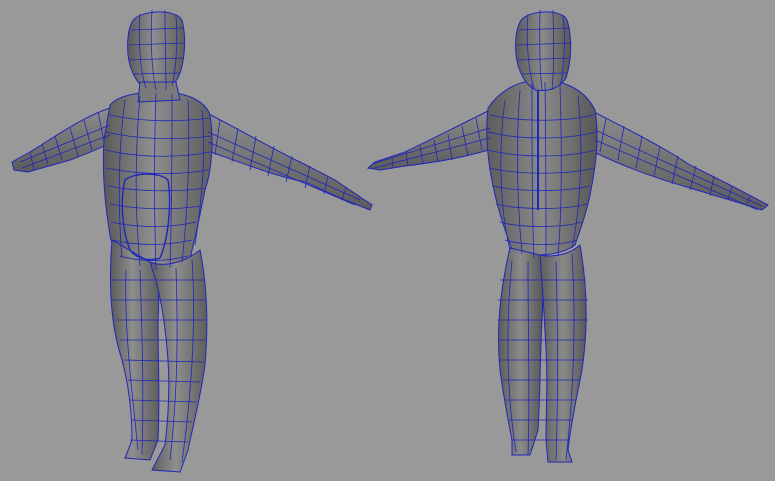 The image size is (775, 481). What do you see at coordinates (679, 160) in the screenshot?
I see `back-right-arm` at bounding box center [679, 160].